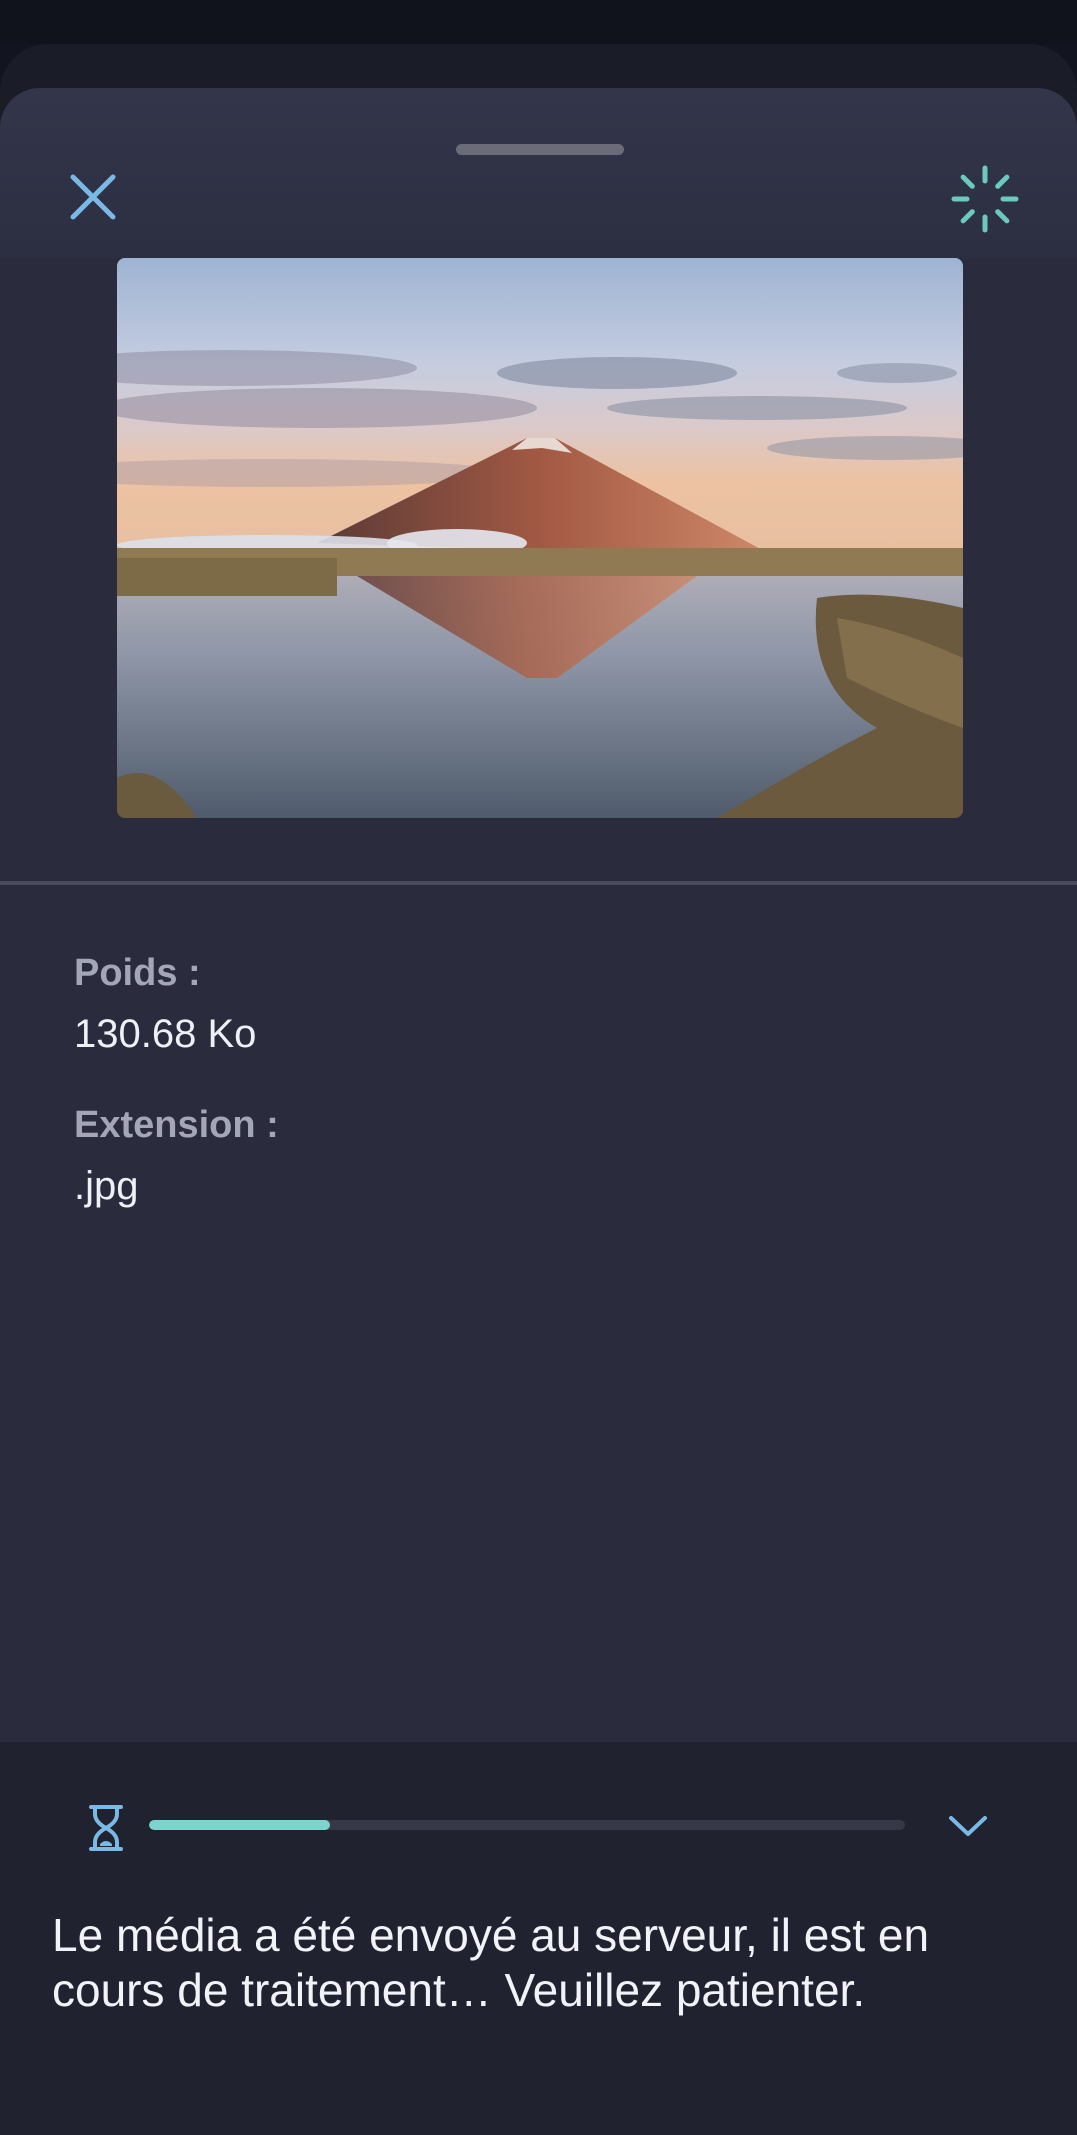 The height and width of the screenshot is (2135, 1077). What do you see at coordinates (106, 1186) in the screenshot?
I see `extension-value: .jpg` at bounding box center [106, 1186].